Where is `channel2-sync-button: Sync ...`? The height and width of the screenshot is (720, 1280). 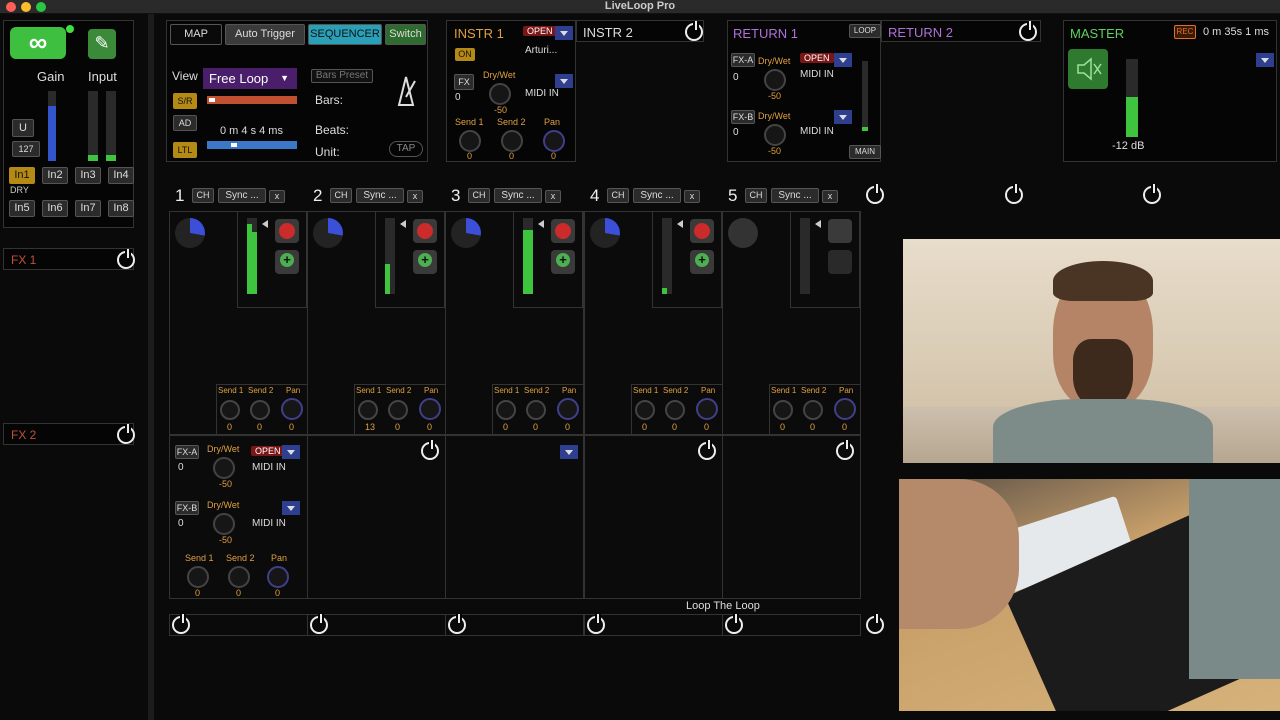
channel2-sync-button: Sync ... is located at coordinates (380, 195).